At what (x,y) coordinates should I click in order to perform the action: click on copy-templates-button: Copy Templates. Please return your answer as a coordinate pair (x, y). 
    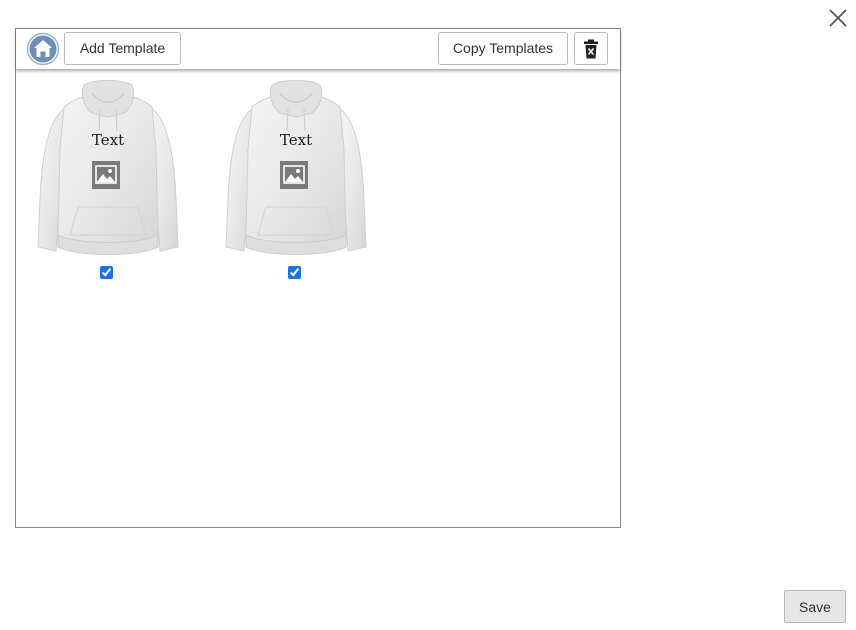
    Looking at the image, I should click on (503, 48).